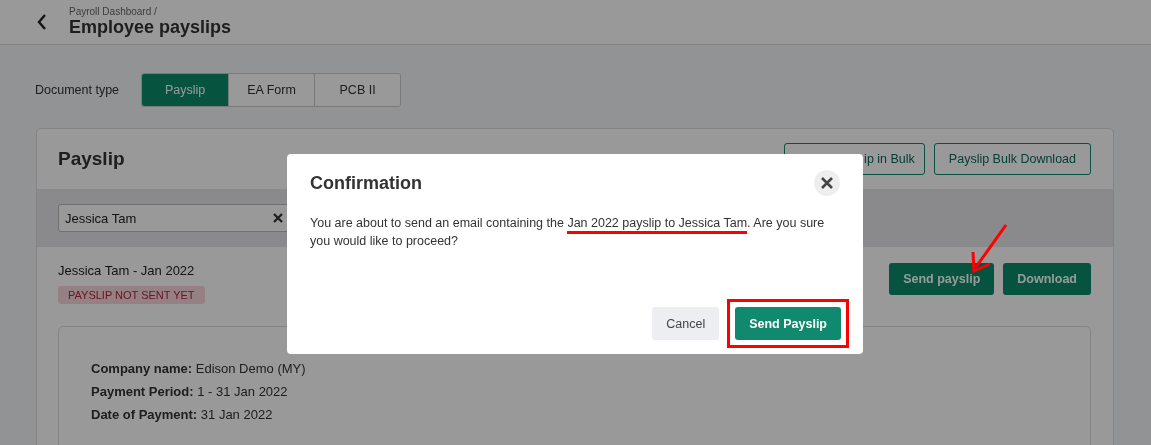 The width and height of the screenshot is (1151, 445). Describe the element at coordinates (942, 279) in the screenshot. I see `action-button: Send payslip` at that location.